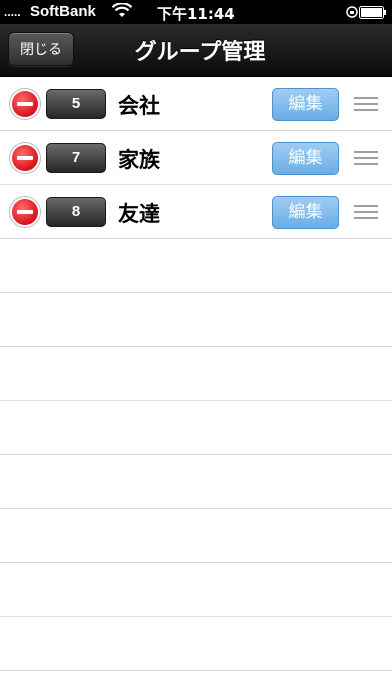 The width and height of the screenshot is (392, 696). I want to click on table-row: 5 会社 編集, so click(196, 104).